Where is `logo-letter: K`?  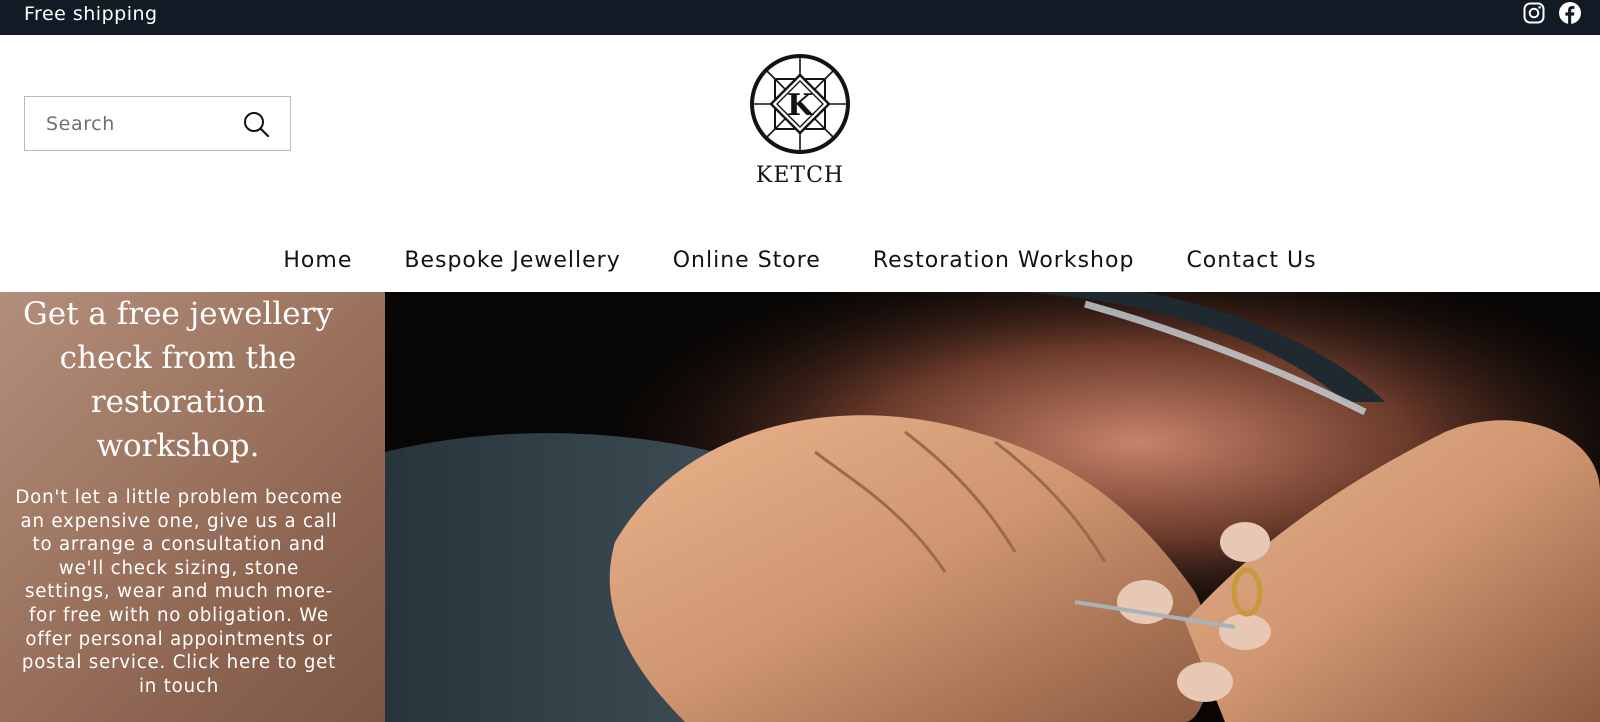 logo-letter: K is located at coordinates (800, 105).